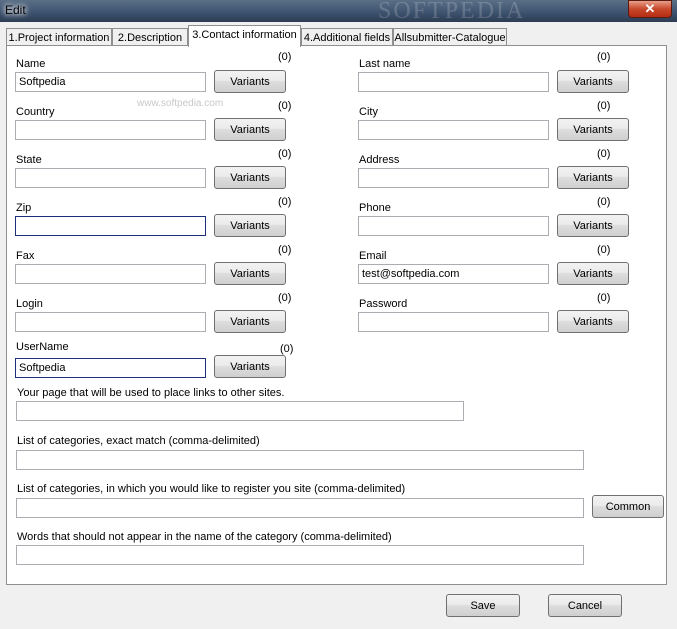 The height and width of the screenshot is (629, 677). Describe the element at coordinates (110, 178) in the screenshot. I see `state-field` at that location.